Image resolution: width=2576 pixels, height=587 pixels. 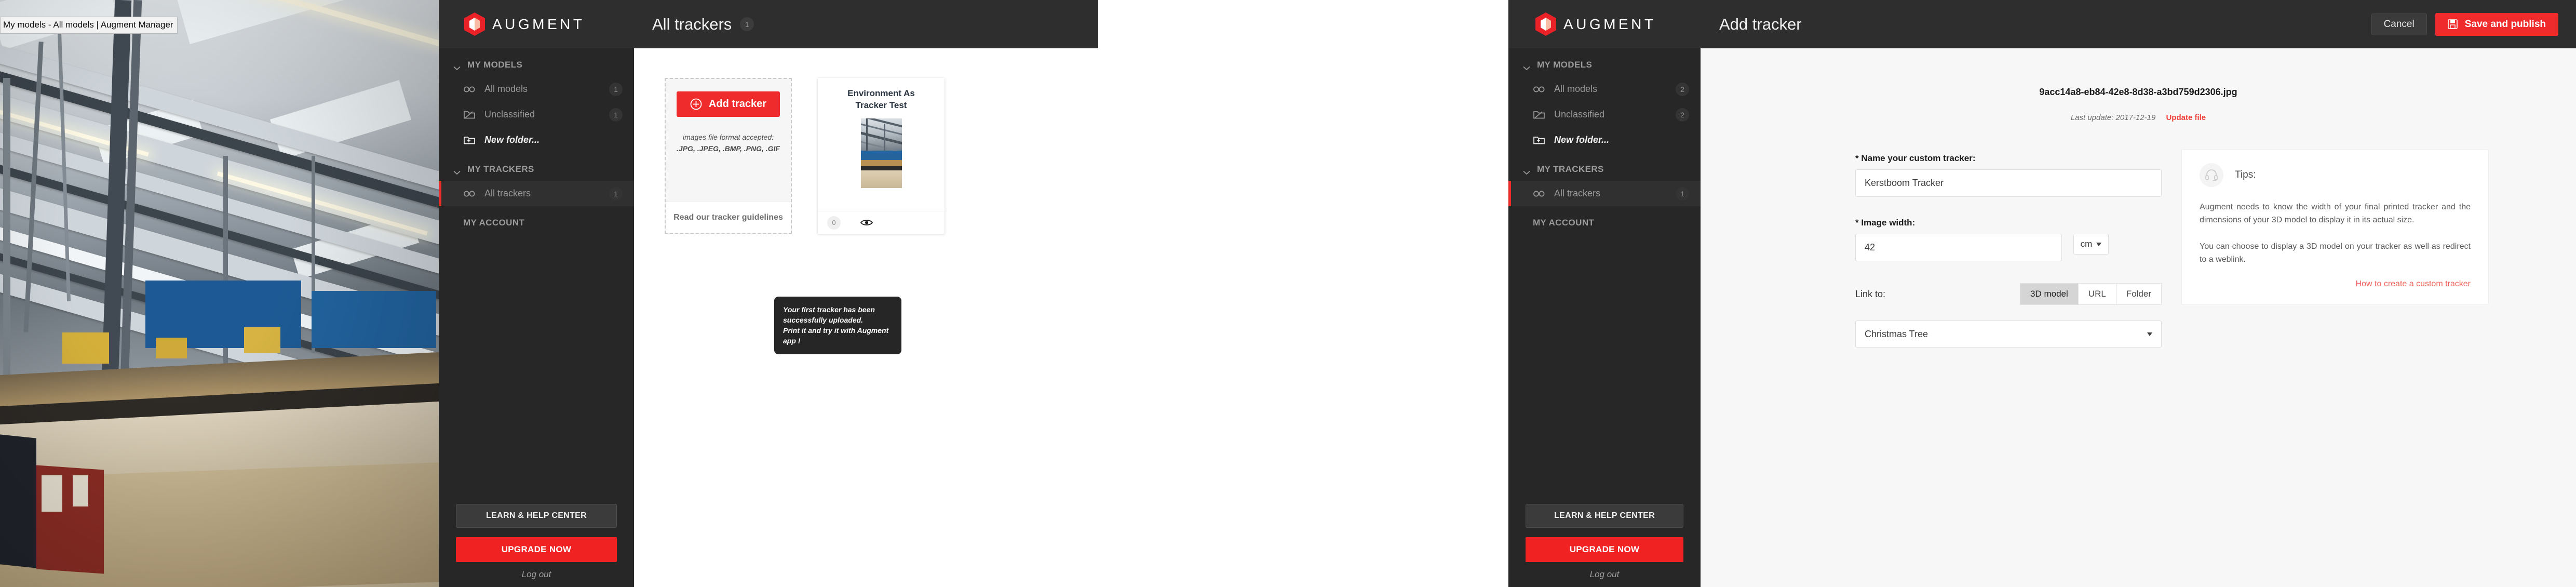 I want to click on update-file-link: Update file, so click(x=2186, y=117).